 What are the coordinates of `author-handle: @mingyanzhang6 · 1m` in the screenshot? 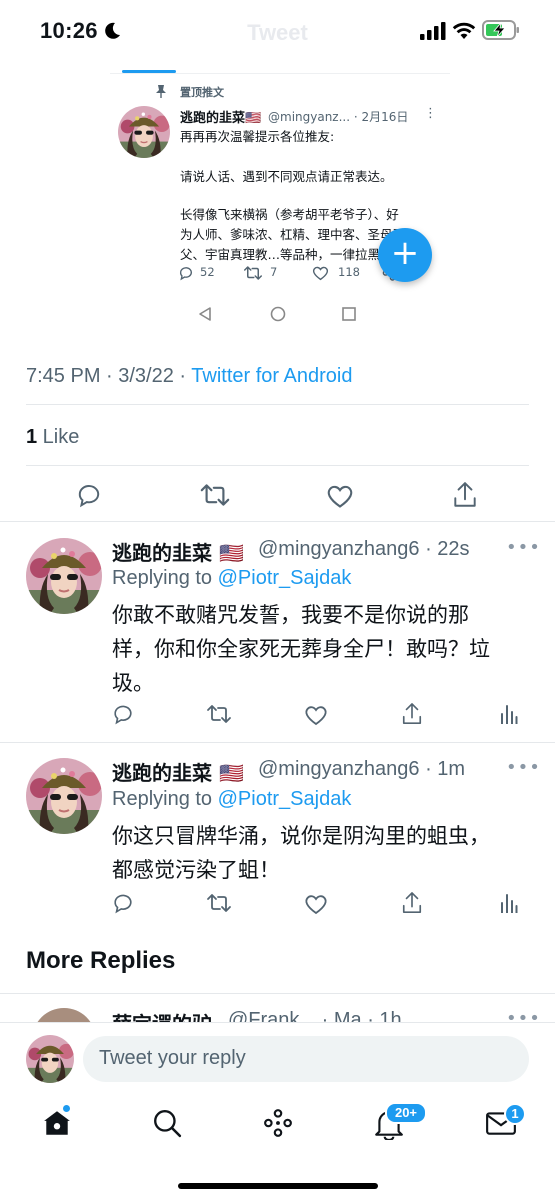 It's located at (362, 769).